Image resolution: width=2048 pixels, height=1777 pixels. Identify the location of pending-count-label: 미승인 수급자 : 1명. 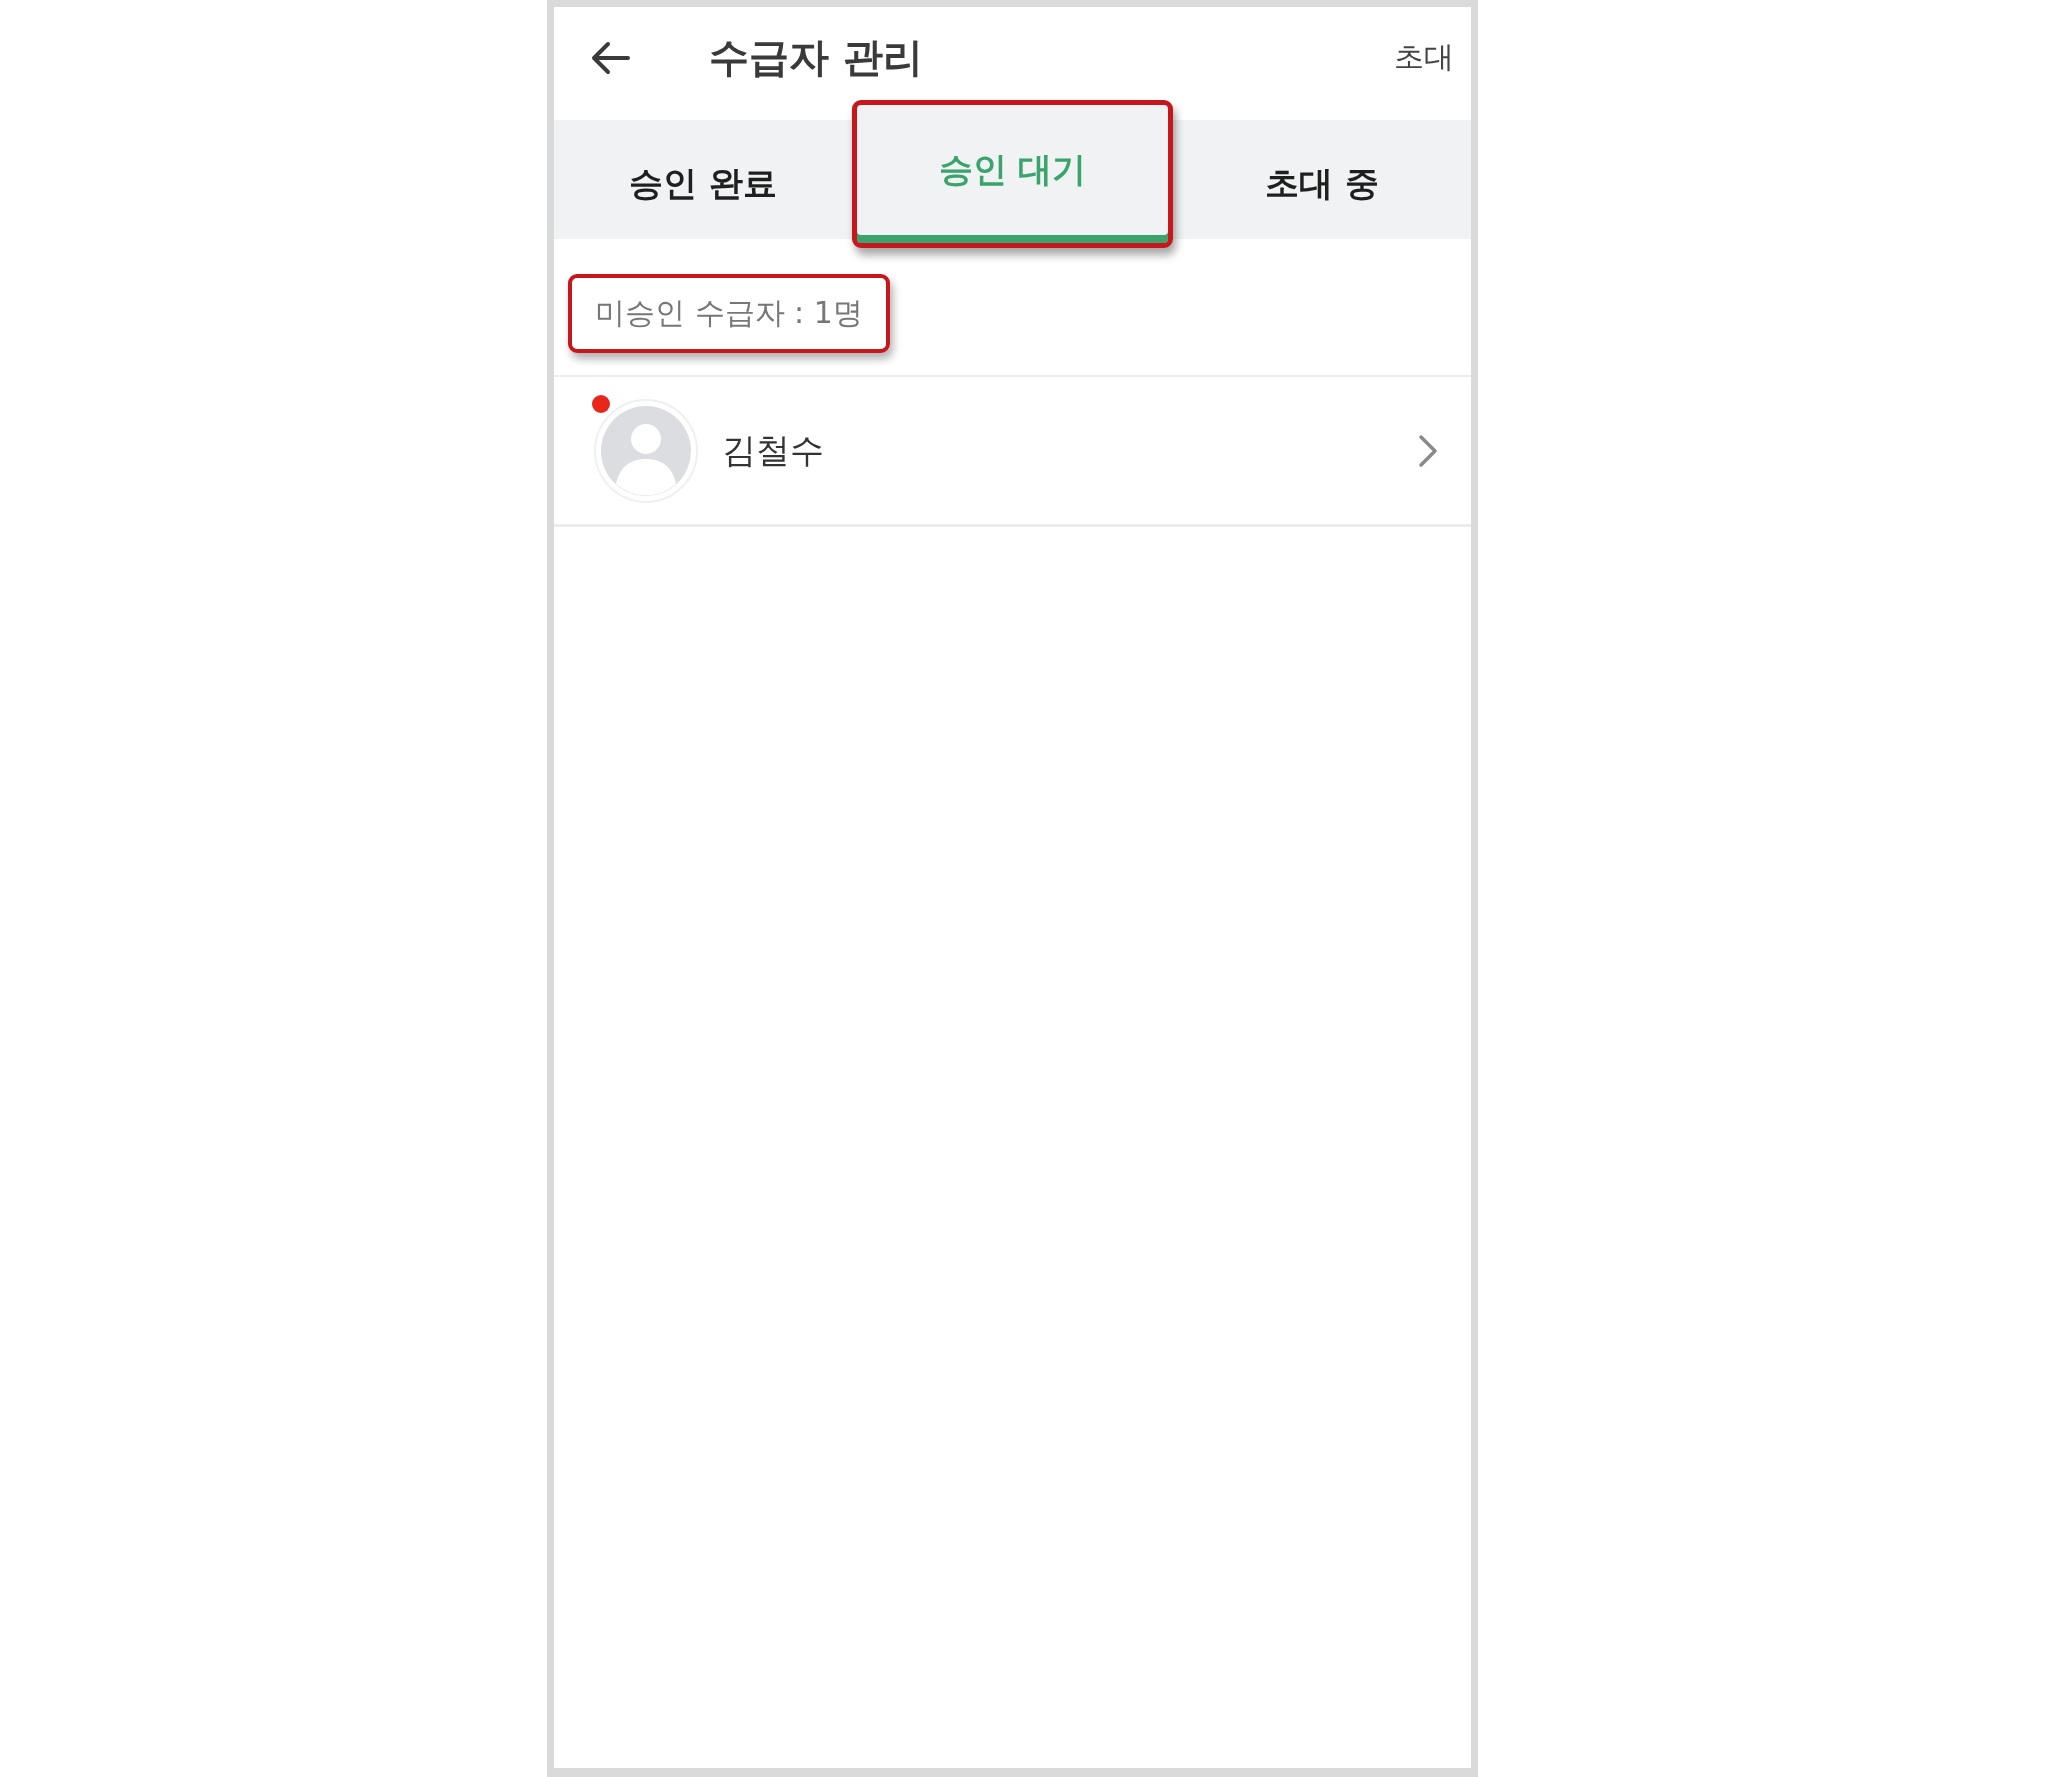
(729, 313).